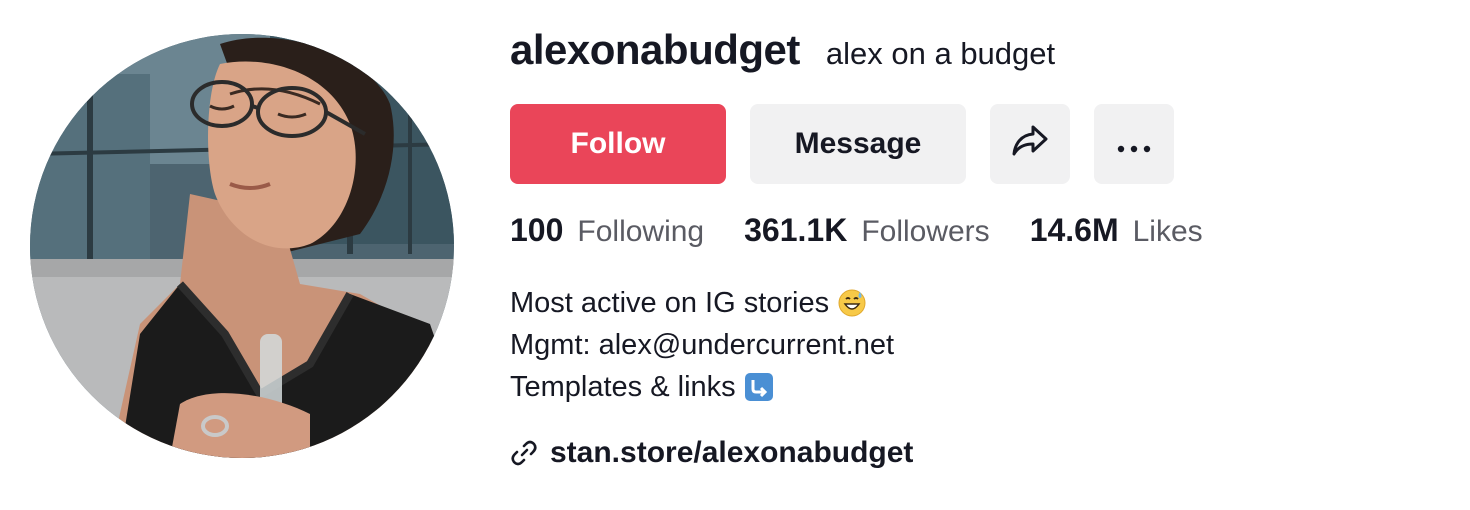 The height and width of the screenshot is (510, 1470). I want to click on more-options-button, so click(1134, 144).